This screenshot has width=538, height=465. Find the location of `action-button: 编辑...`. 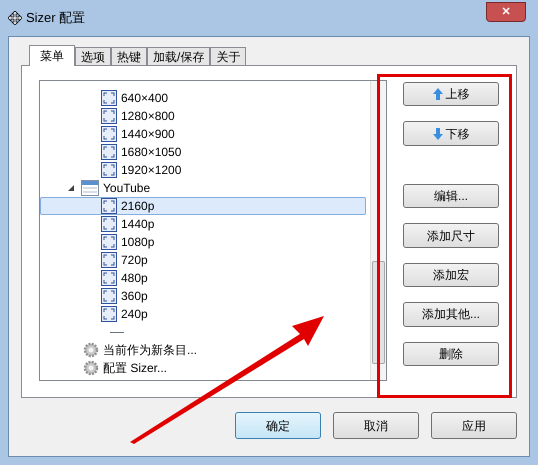

action-button: 编辑... is located at coordinates (451, 196).